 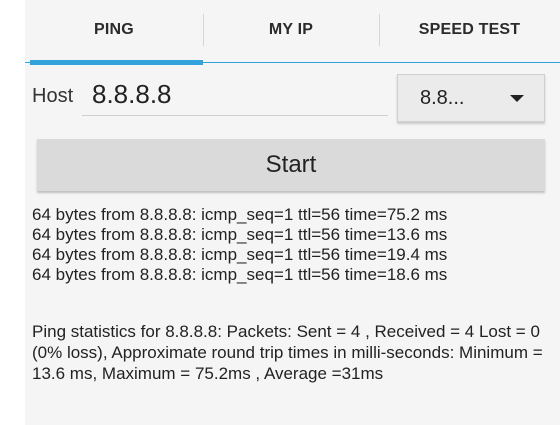 What do you see at coordinates (235, 95) in the screenshot?
I see `host-input` at bounding box center [235, 95].